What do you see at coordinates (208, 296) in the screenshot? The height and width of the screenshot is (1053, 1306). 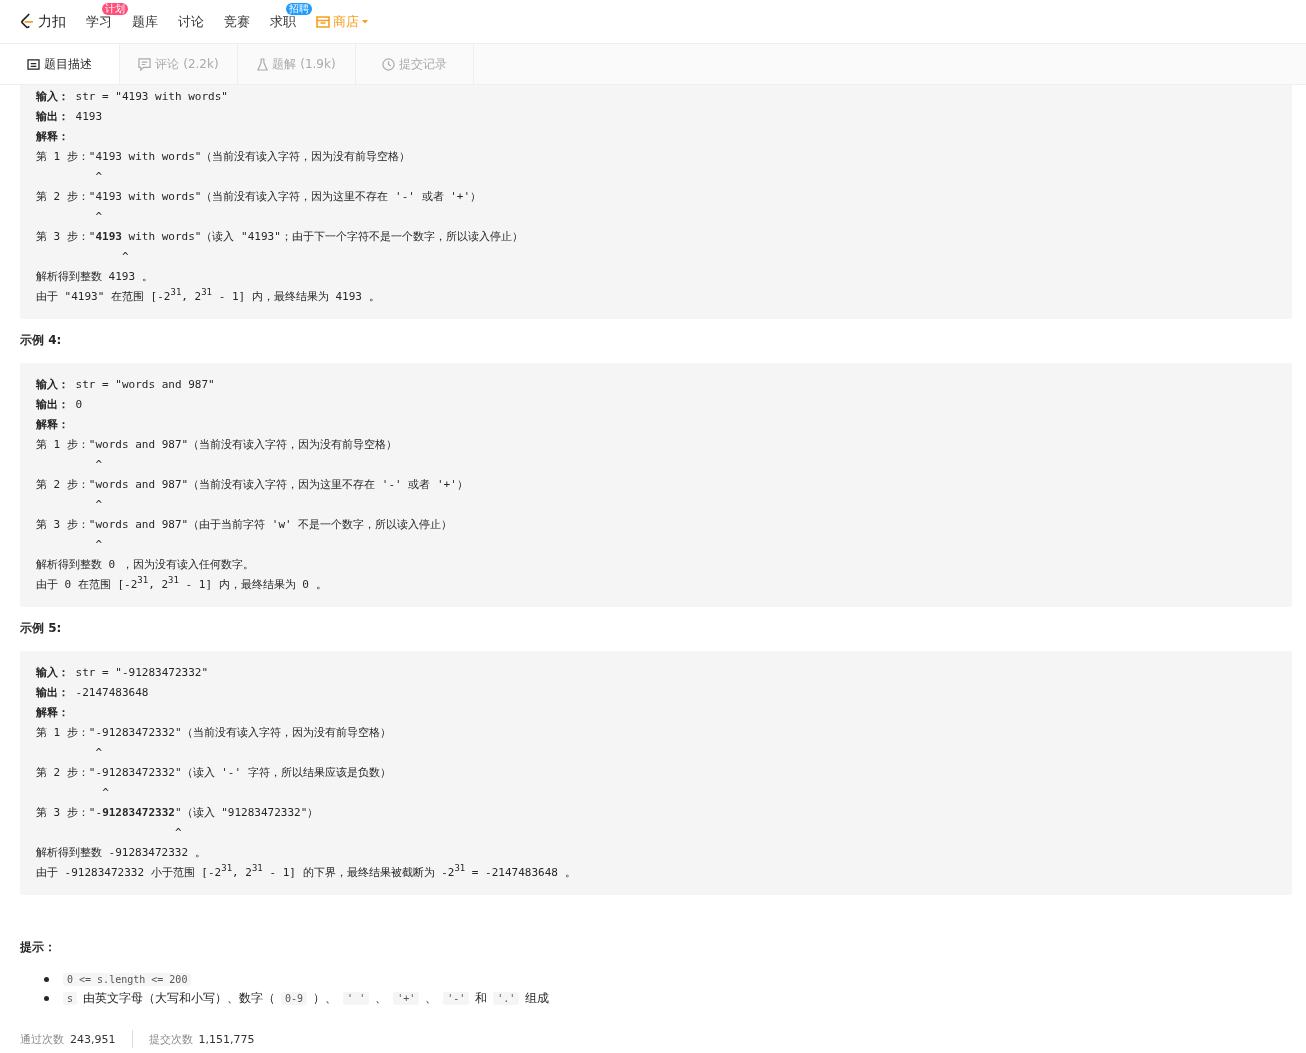 I see `code-line: 由于 "4193" 在范围 [-2$^{31}$, 2$^{31}$ - 1] 内，最终结果为 4193 。` at bounding box center [208, 296].